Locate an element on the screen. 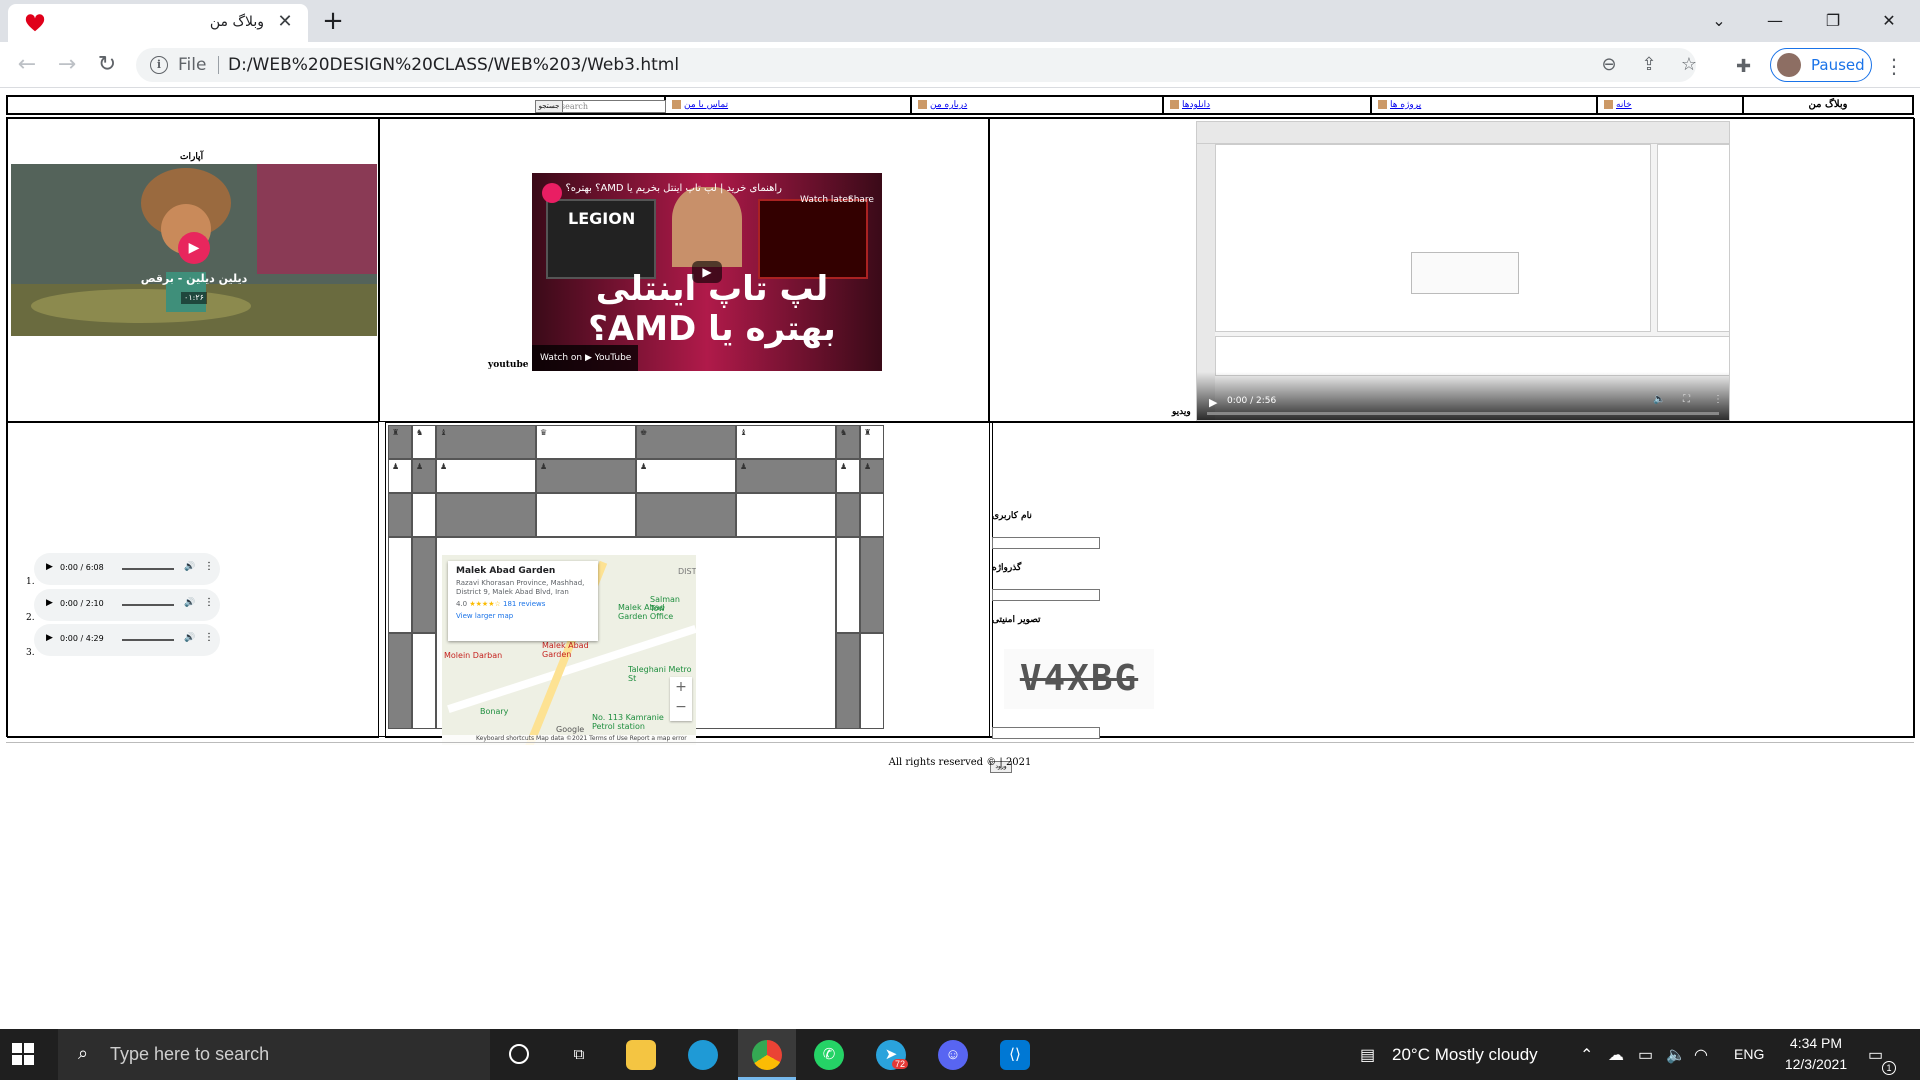 The height and width of the screenshot is (1080, 1920). reviews-link: 181 reviews is located at coordinates (524, 604).